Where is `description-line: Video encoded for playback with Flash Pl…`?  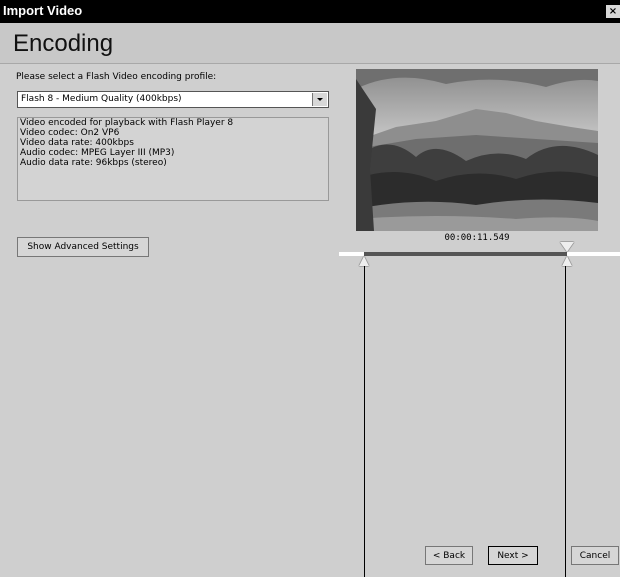 description-line: Video encoded for playback with Flash Pl… is located at coordinates (127, 123).